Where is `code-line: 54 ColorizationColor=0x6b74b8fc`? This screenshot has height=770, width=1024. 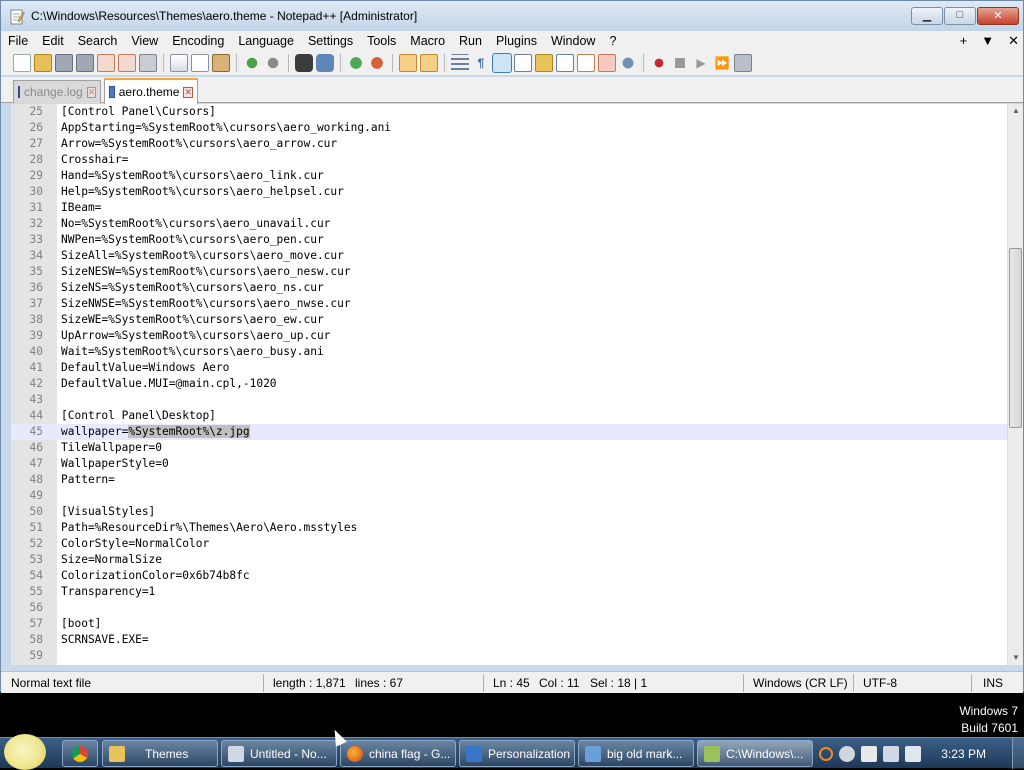 code-line: 54 ColorizationColor=0x6b74b8fc is located at coordinates (509, 576).